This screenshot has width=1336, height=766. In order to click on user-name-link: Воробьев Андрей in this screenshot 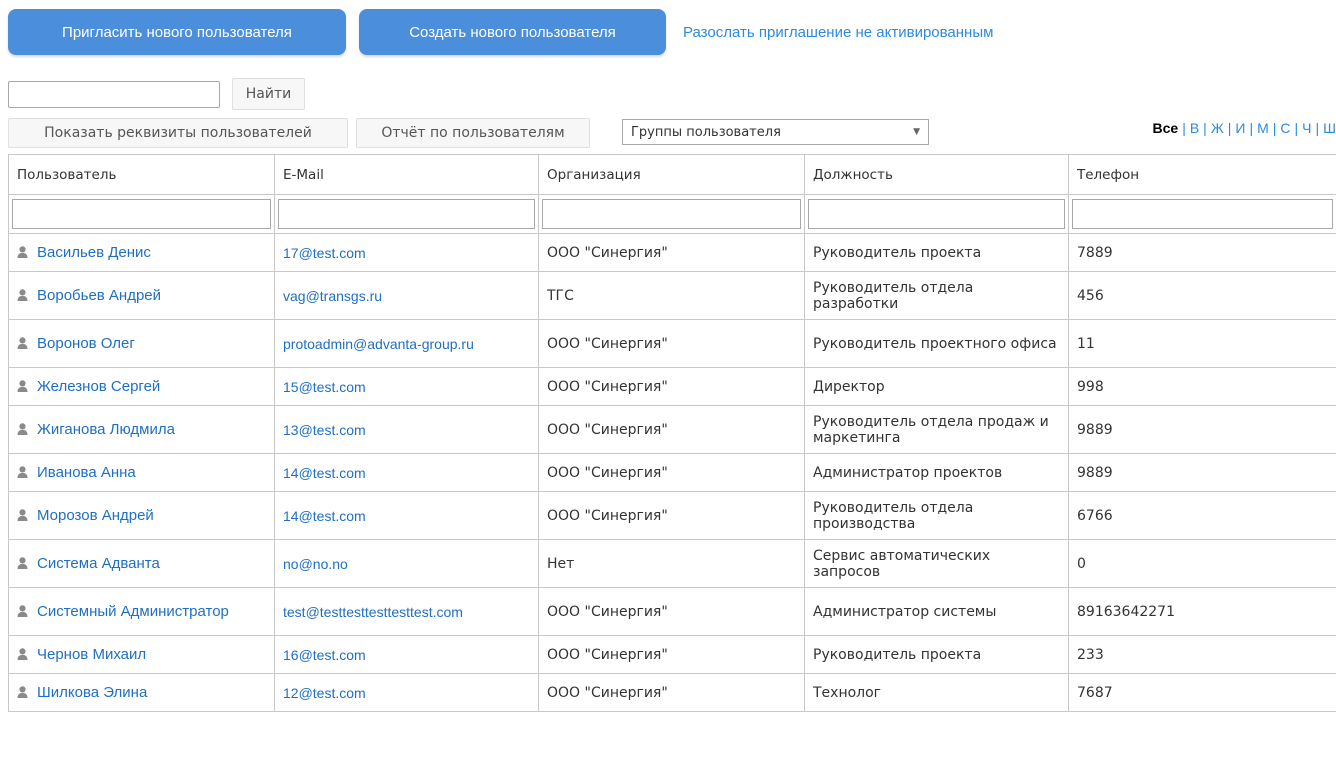, I will do `click(99, 295)`.